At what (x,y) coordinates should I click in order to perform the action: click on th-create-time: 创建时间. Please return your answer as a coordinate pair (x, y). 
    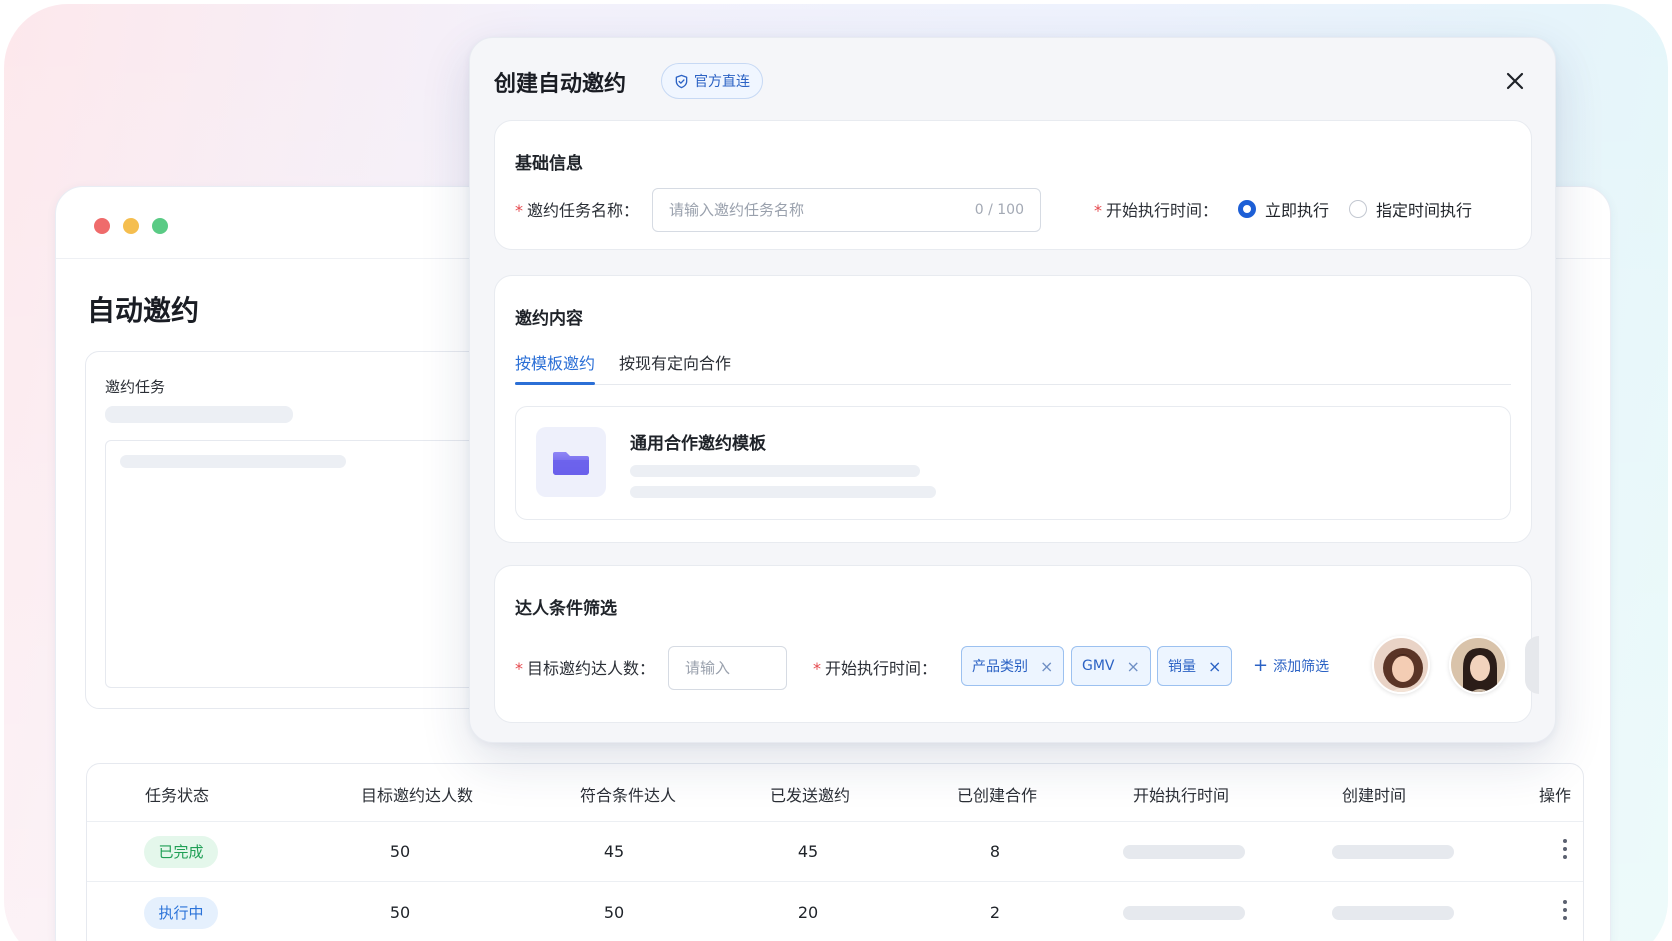
    Looking at the image, I should click on (1374, 795).